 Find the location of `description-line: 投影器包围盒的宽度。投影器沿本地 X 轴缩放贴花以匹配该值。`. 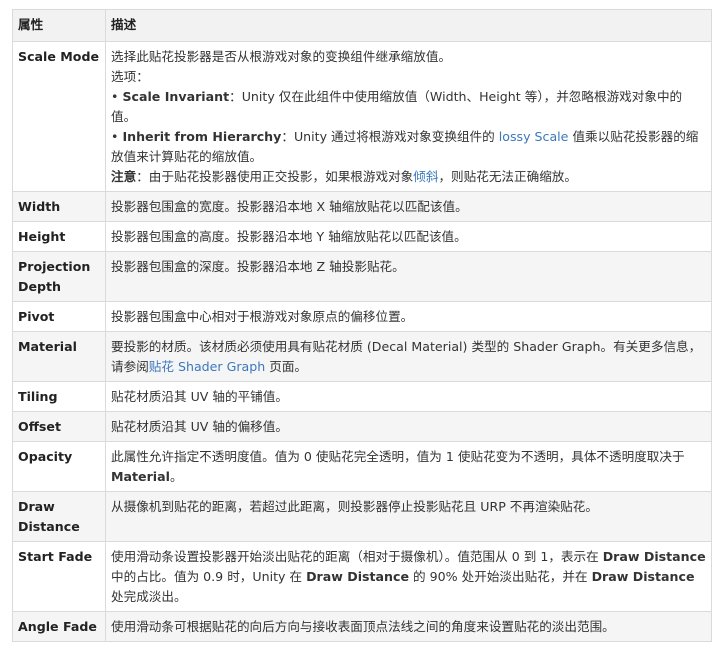

description-line: 投影器包围盒的宽度。投影器沿本地 X 轴缩放贴花以匹配该值。 is located at coordinates (408, 207).